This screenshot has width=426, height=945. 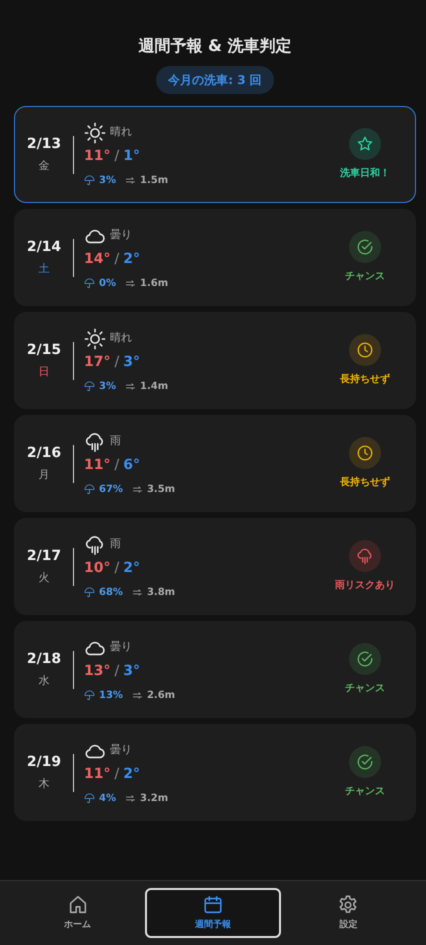 I want to click on verdict-label: 洗車日和！, so click(x=365, y=173).